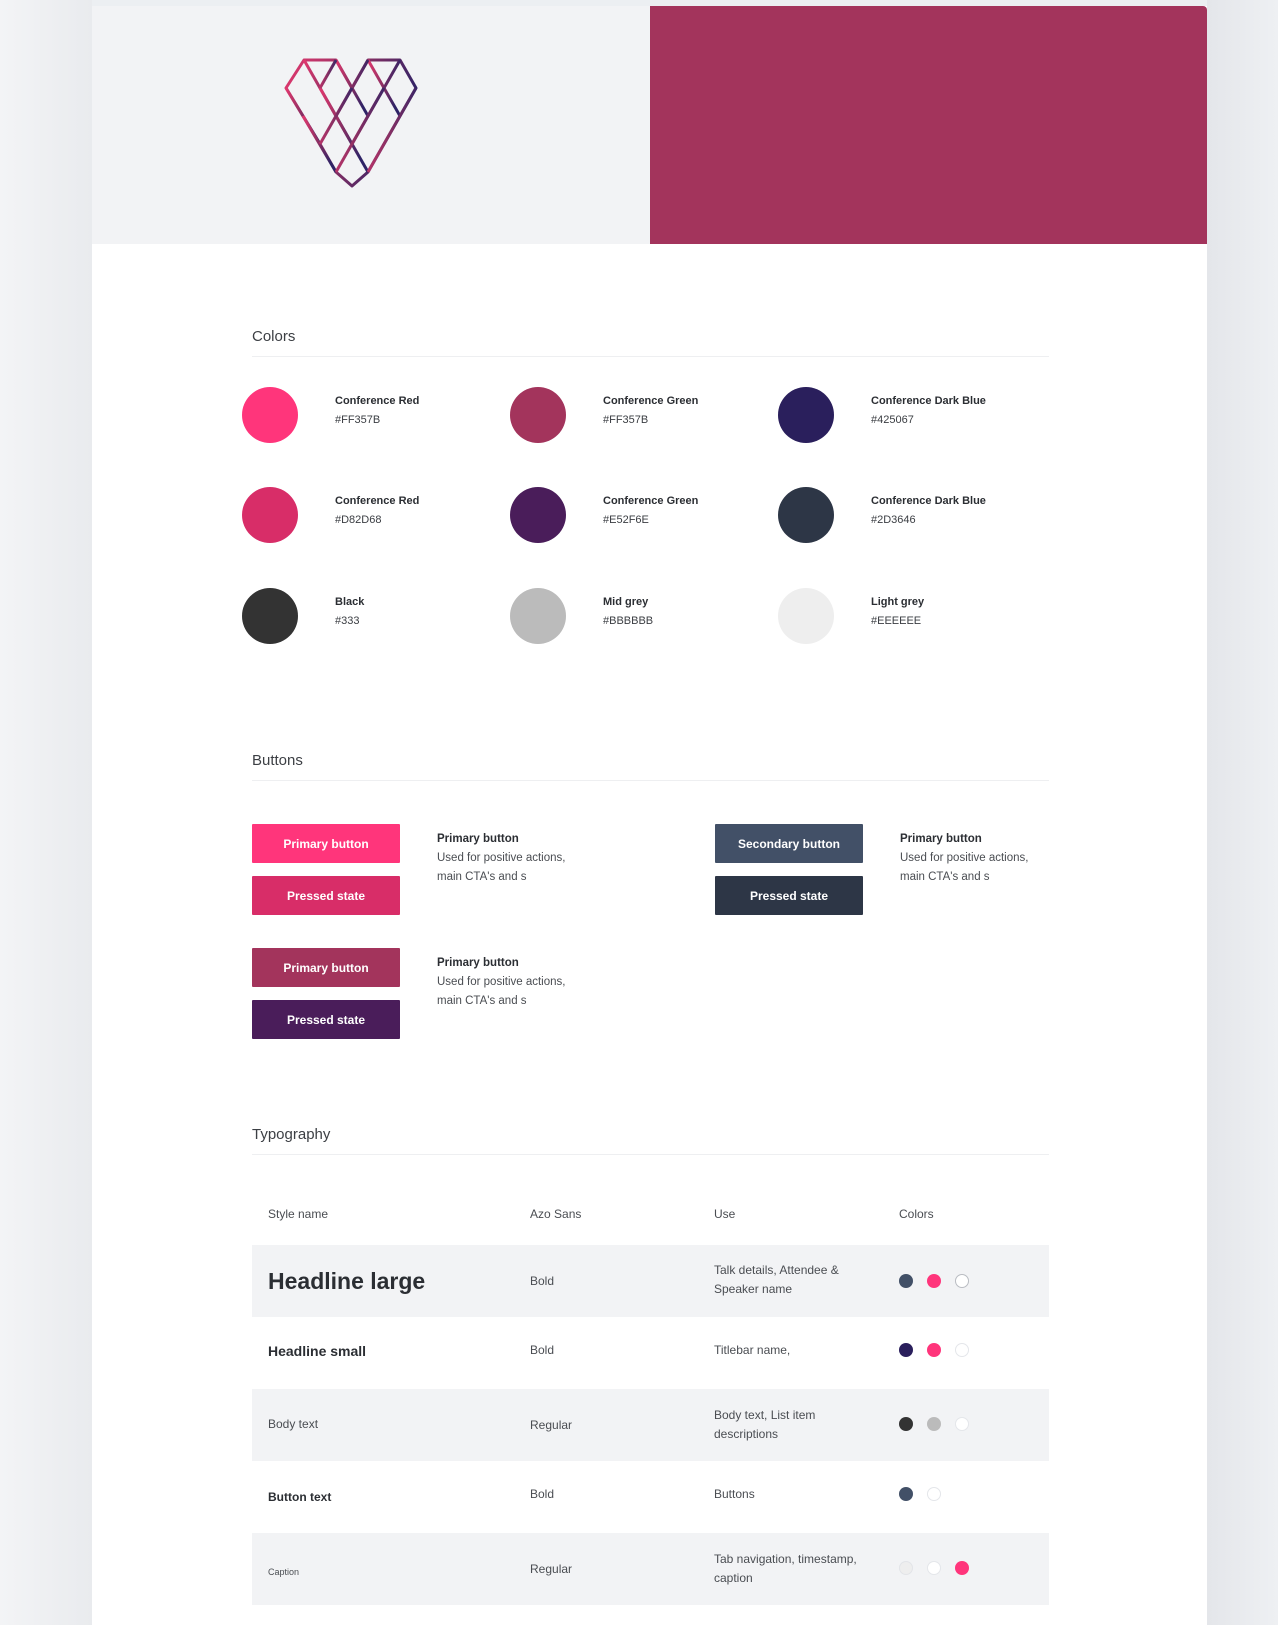 The height and width of the screenshot is (1625, 1278). What do you see at coordinates (317, 1351) in the screenshot?
I see `style-sample: Headline small` at bounding box center [317, 1351].